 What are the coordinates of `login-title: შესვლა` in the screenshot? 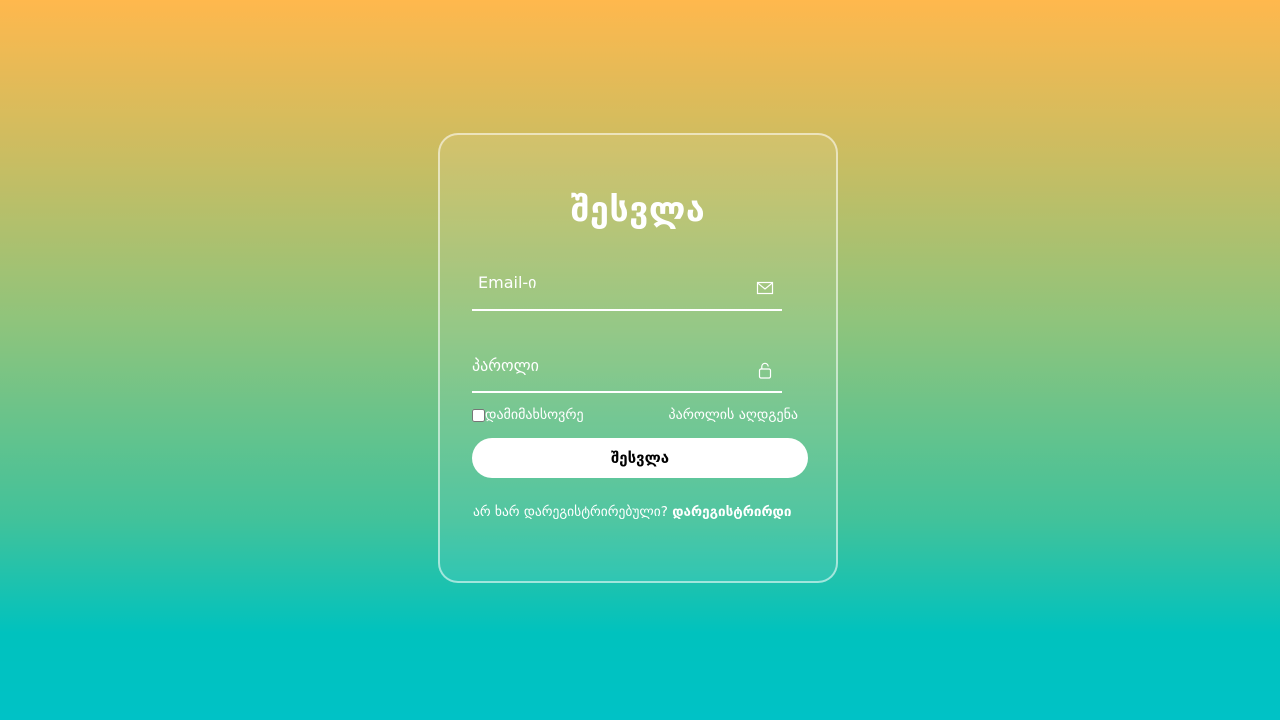 It's located at (638, 210).